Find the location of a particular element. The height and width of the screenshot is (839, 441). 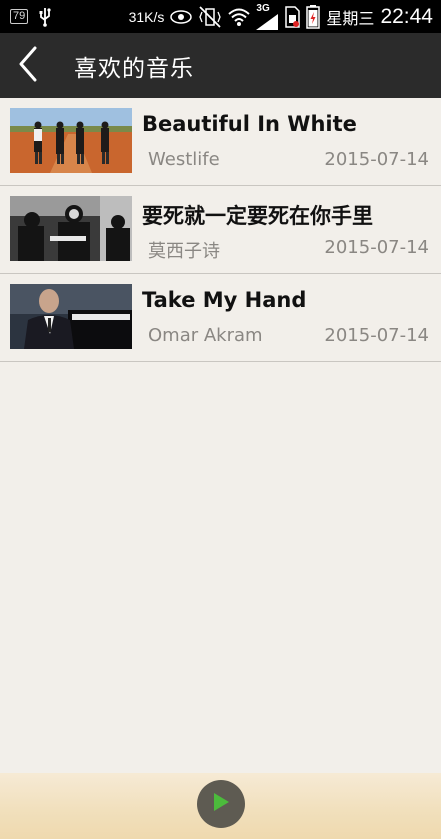

song-row: 要死就一定要死在你手里 莫西子诗 2015-07-14 is located at coordinates (220, 230).